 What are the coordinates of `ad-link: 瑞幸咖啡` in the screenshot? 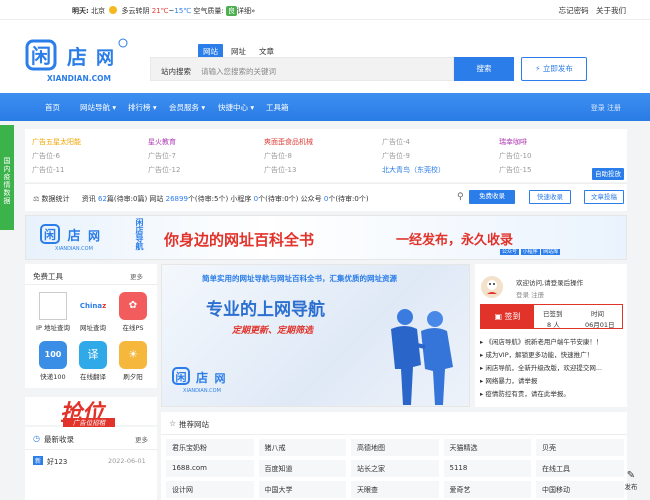 It's located at (513, 142).